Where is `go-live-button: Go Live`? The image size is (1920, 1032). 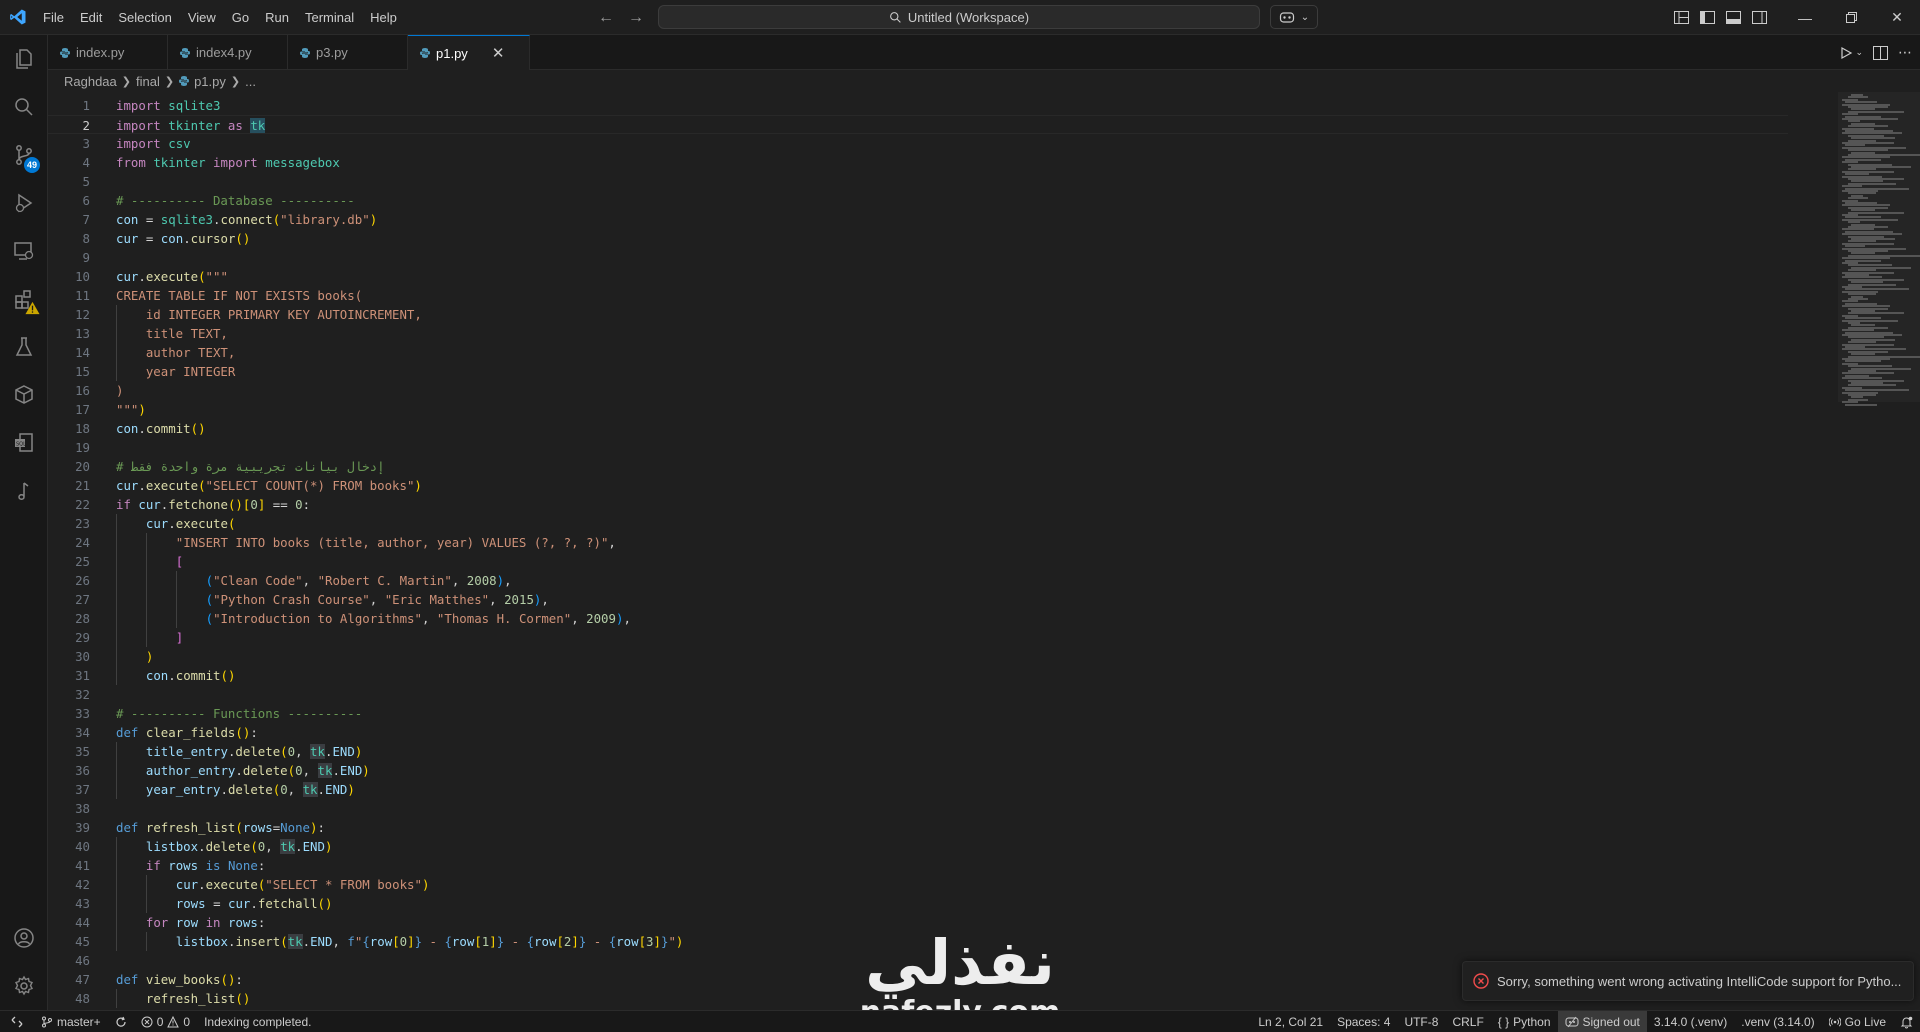 go-live-button: Go Live is located at coordinates (1857, 1021).